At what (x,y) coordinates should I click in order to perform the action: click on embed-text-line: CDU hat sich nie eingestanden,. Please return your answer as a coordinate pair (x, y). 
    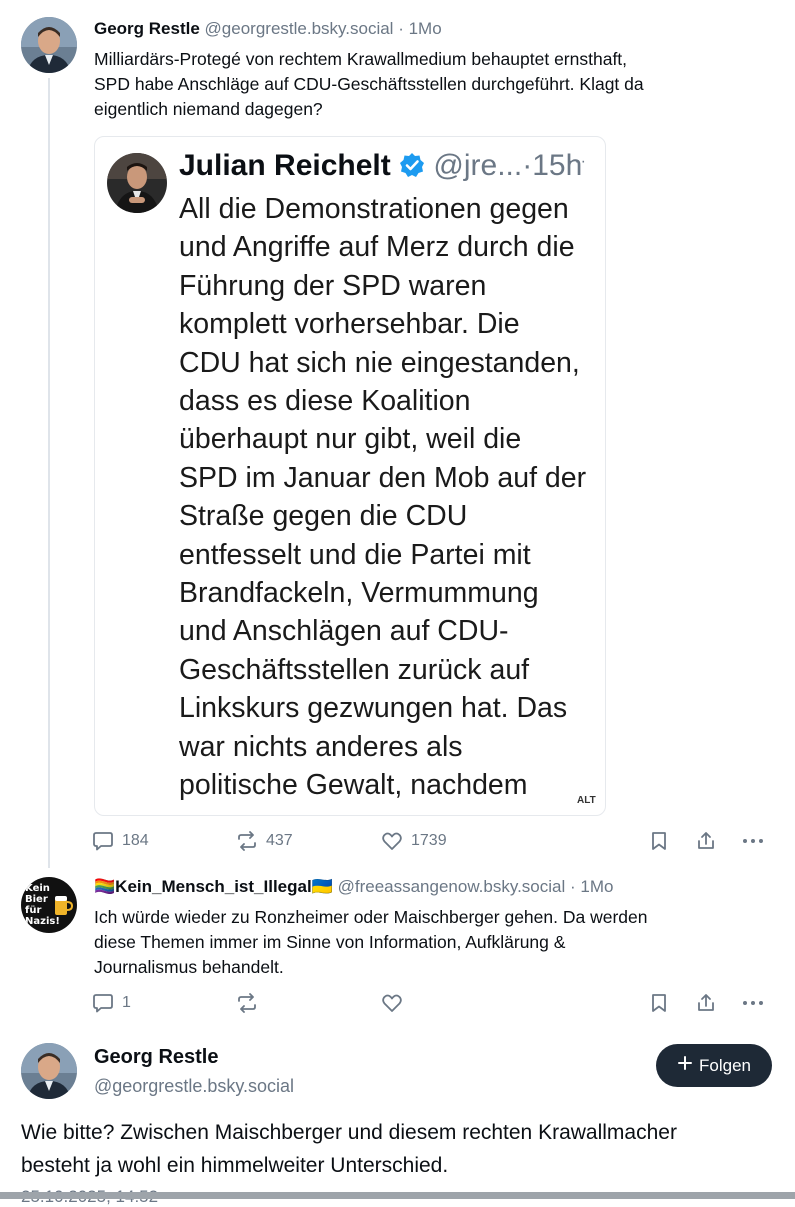
    Looking at the image, I should click on (379, 362).